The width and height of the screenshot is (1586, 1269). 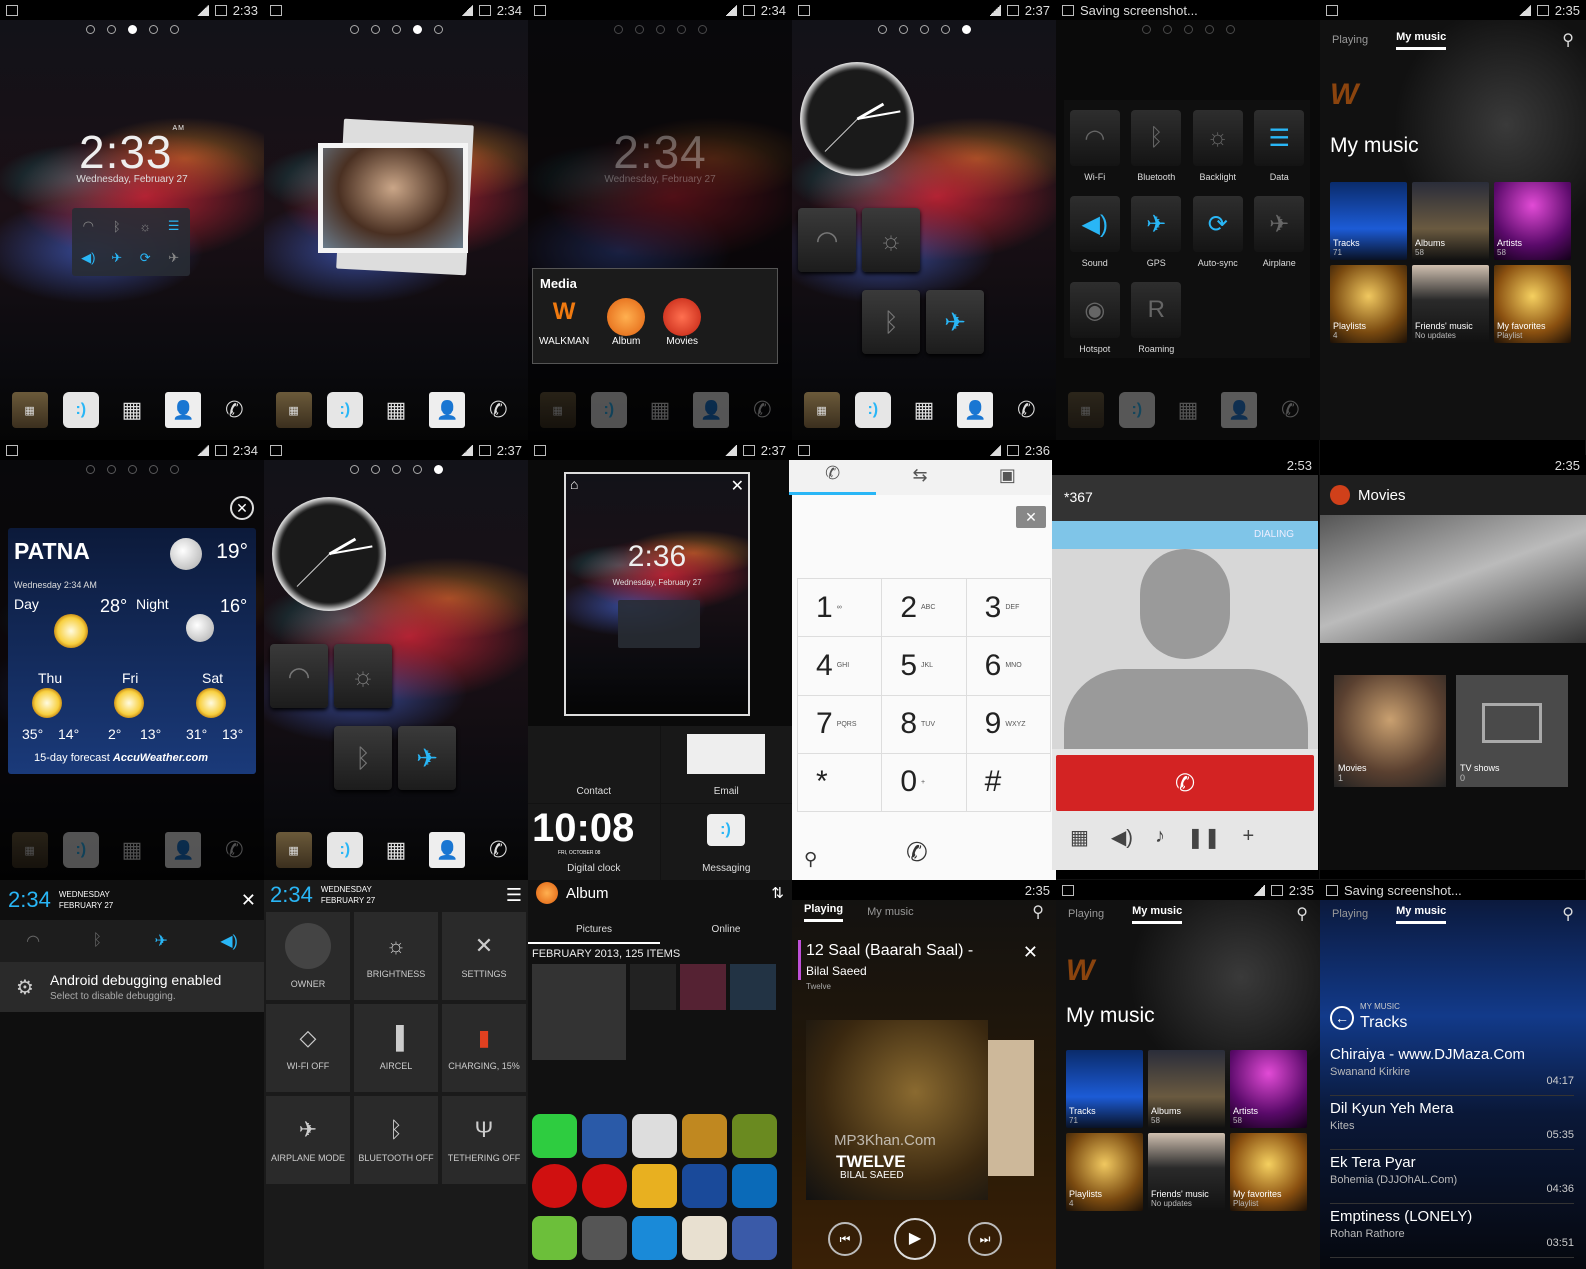 I want to click on tab-pictures: Pictures, so click(x=594, y=930).